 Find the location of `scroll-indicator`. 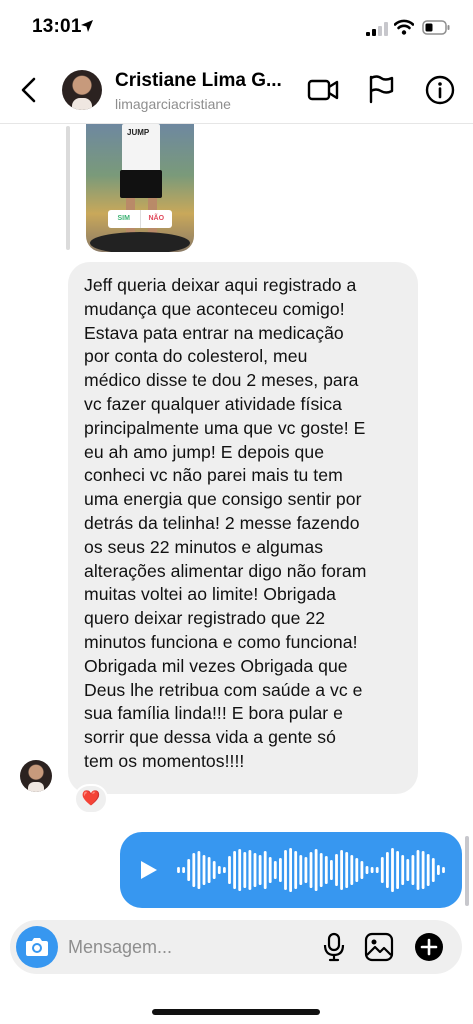

scroll-indicator is located at coordinates (467, 871).